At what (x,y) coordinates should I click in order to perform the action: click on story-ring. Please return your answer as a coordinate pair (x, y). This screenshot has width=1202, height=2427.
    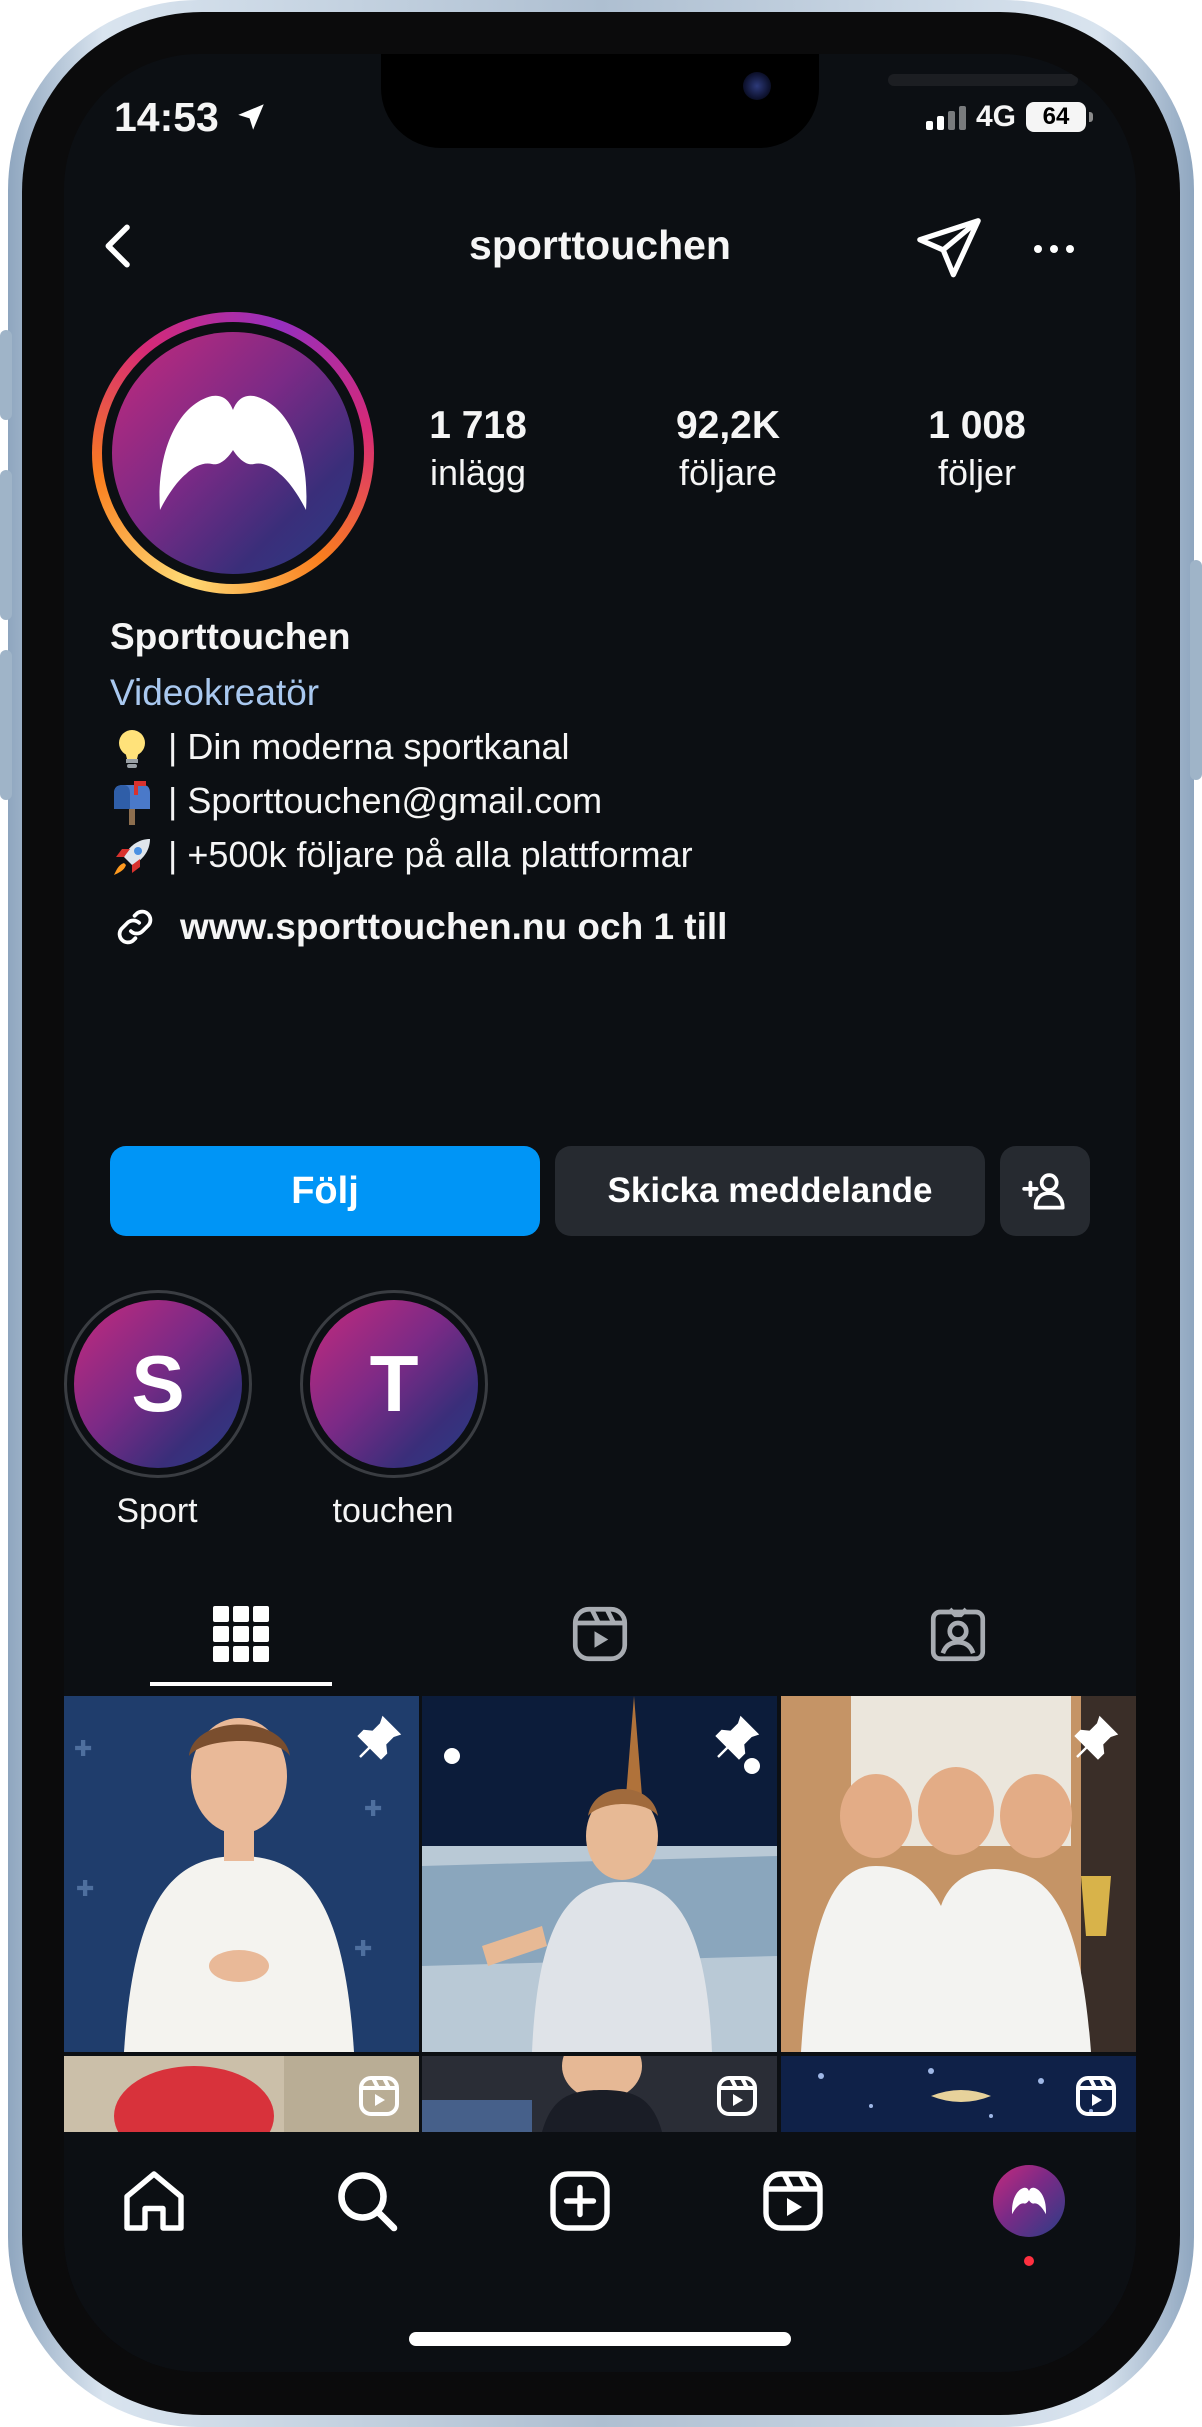
    Looking at the image, I should click on (233, 453).